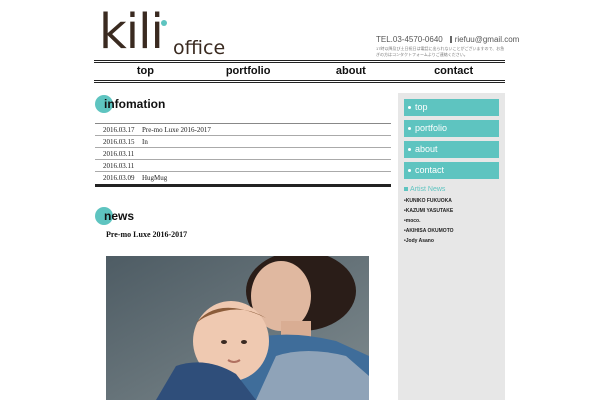  I want to click on main-nav: top portfolio about contact, so click(299, 71).